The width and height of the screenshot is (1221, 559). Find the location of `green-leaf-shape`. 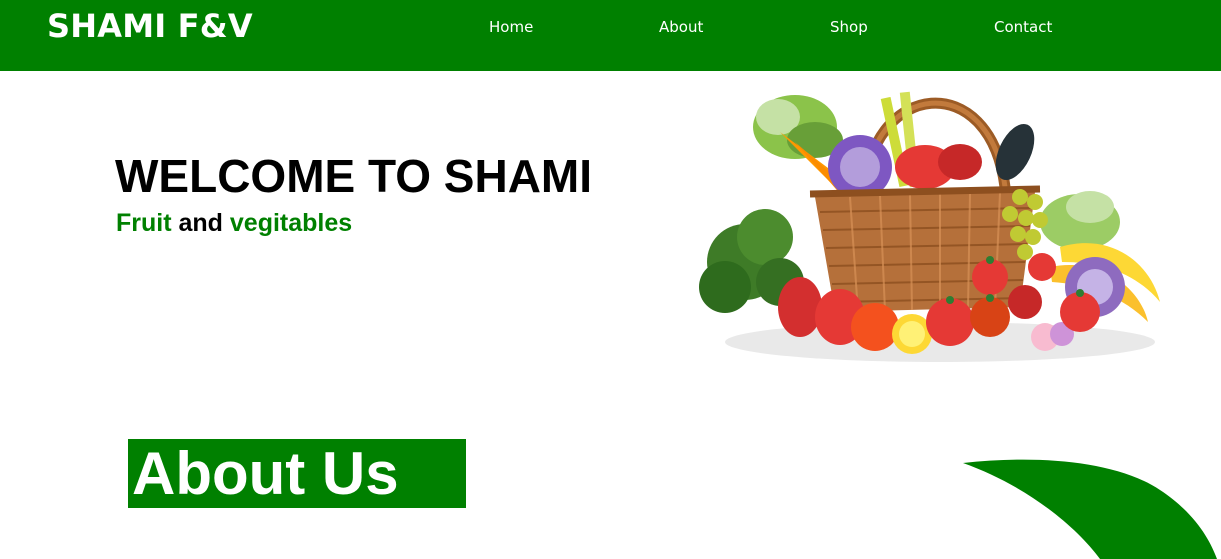

green-leaf-shape is located at coordinates (1090, 509).